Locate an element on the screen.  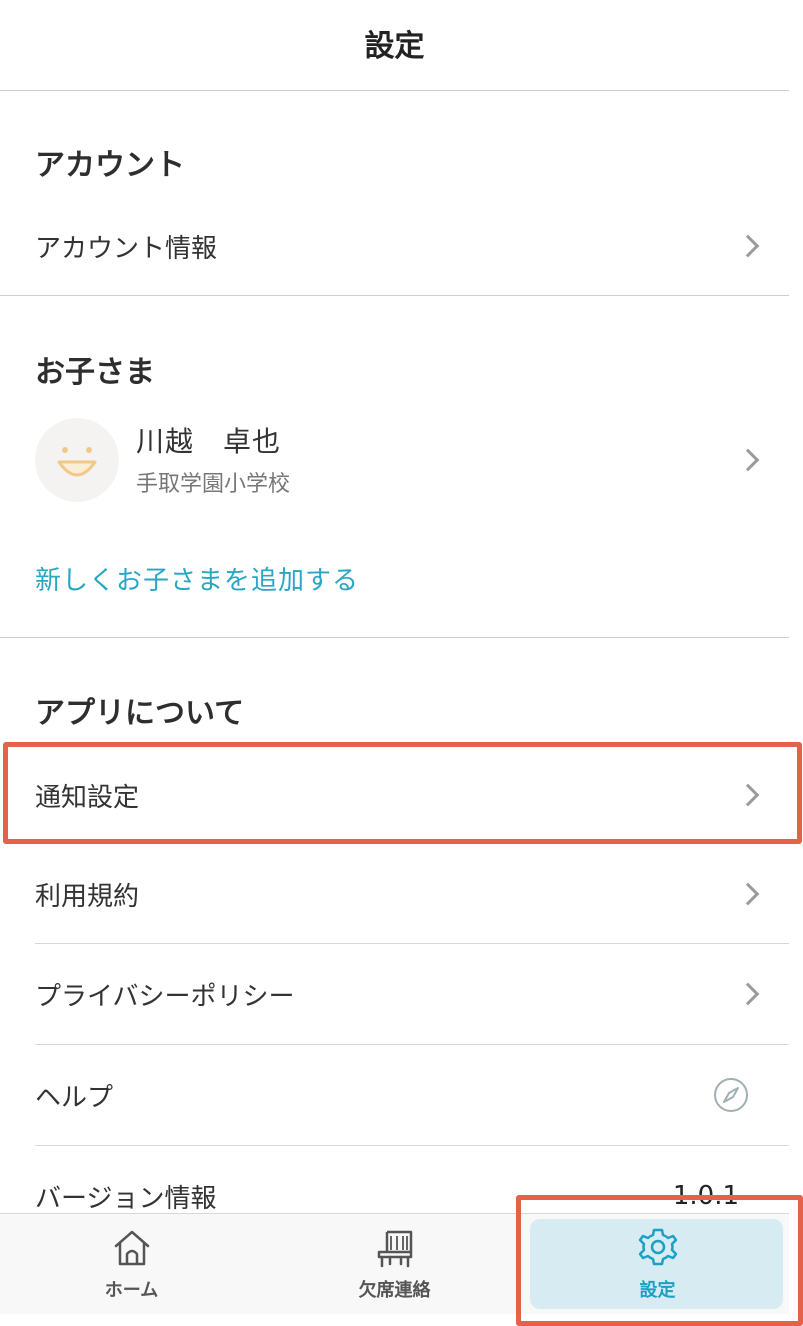
tab-bar: ホーム 欠席連絡 設定 is located at coordinates (394, 1263).